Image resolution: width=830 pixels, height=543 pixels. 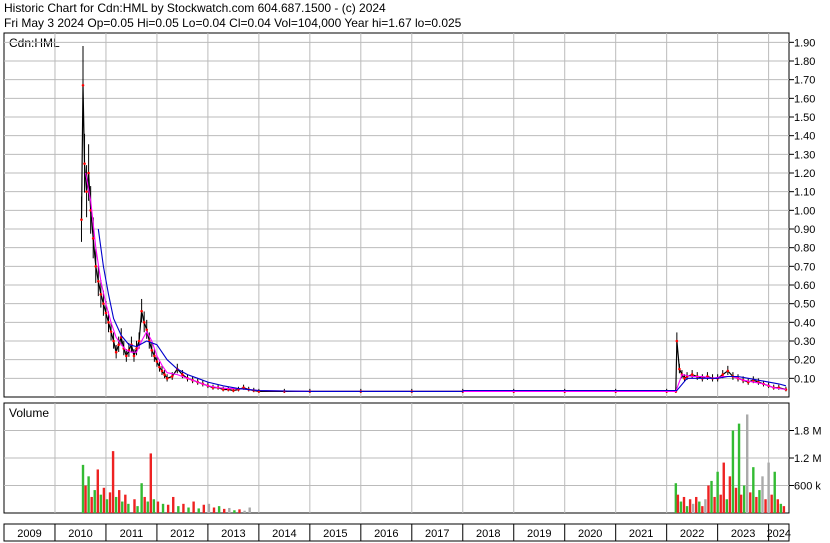 I want to click on year-label: 2024, so click(x=779, y=534).